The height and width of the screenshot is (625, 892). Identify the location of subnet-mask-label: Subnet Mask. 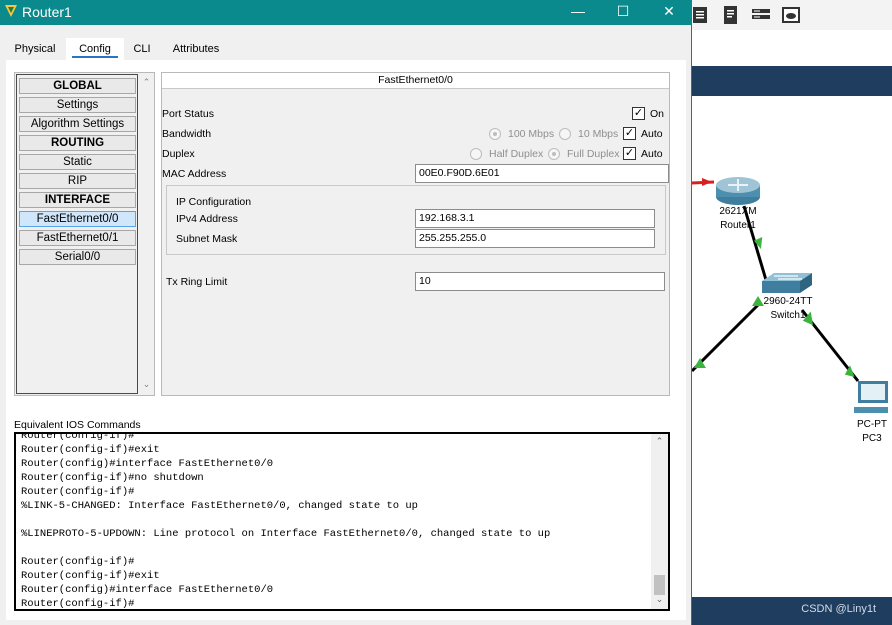
(207, 239).